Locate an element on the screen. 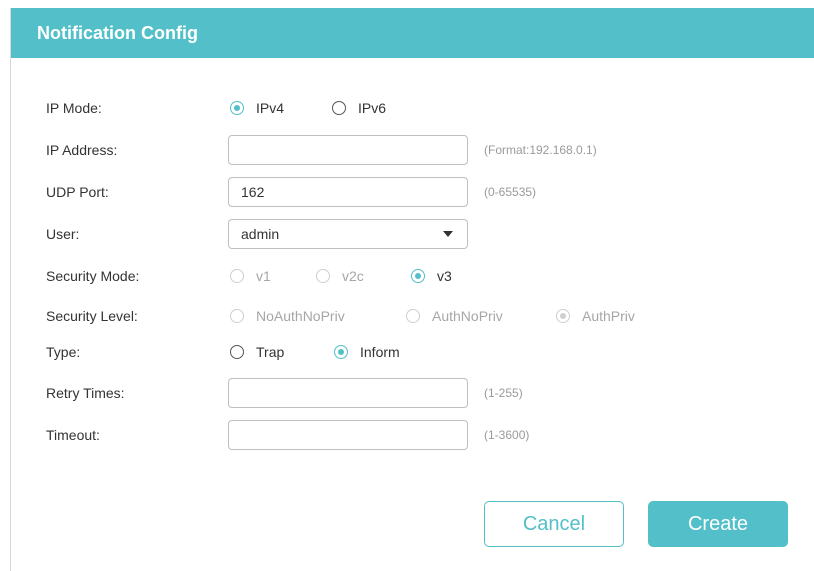  udp-port-hint: (0-65535) is located at coordinates (510, 192).